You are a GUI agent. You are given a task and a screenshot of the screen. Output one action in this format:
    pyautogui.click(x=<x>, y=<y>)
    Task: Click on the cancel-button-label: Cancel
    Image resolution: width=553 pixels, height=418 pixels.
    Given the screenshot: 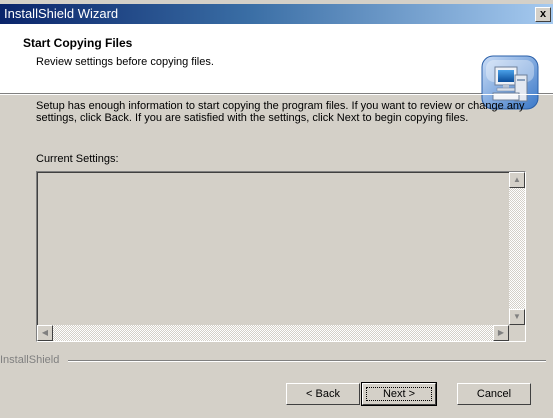 What is the action you would take?
    pyautogui.click(x=494, y=394)
    